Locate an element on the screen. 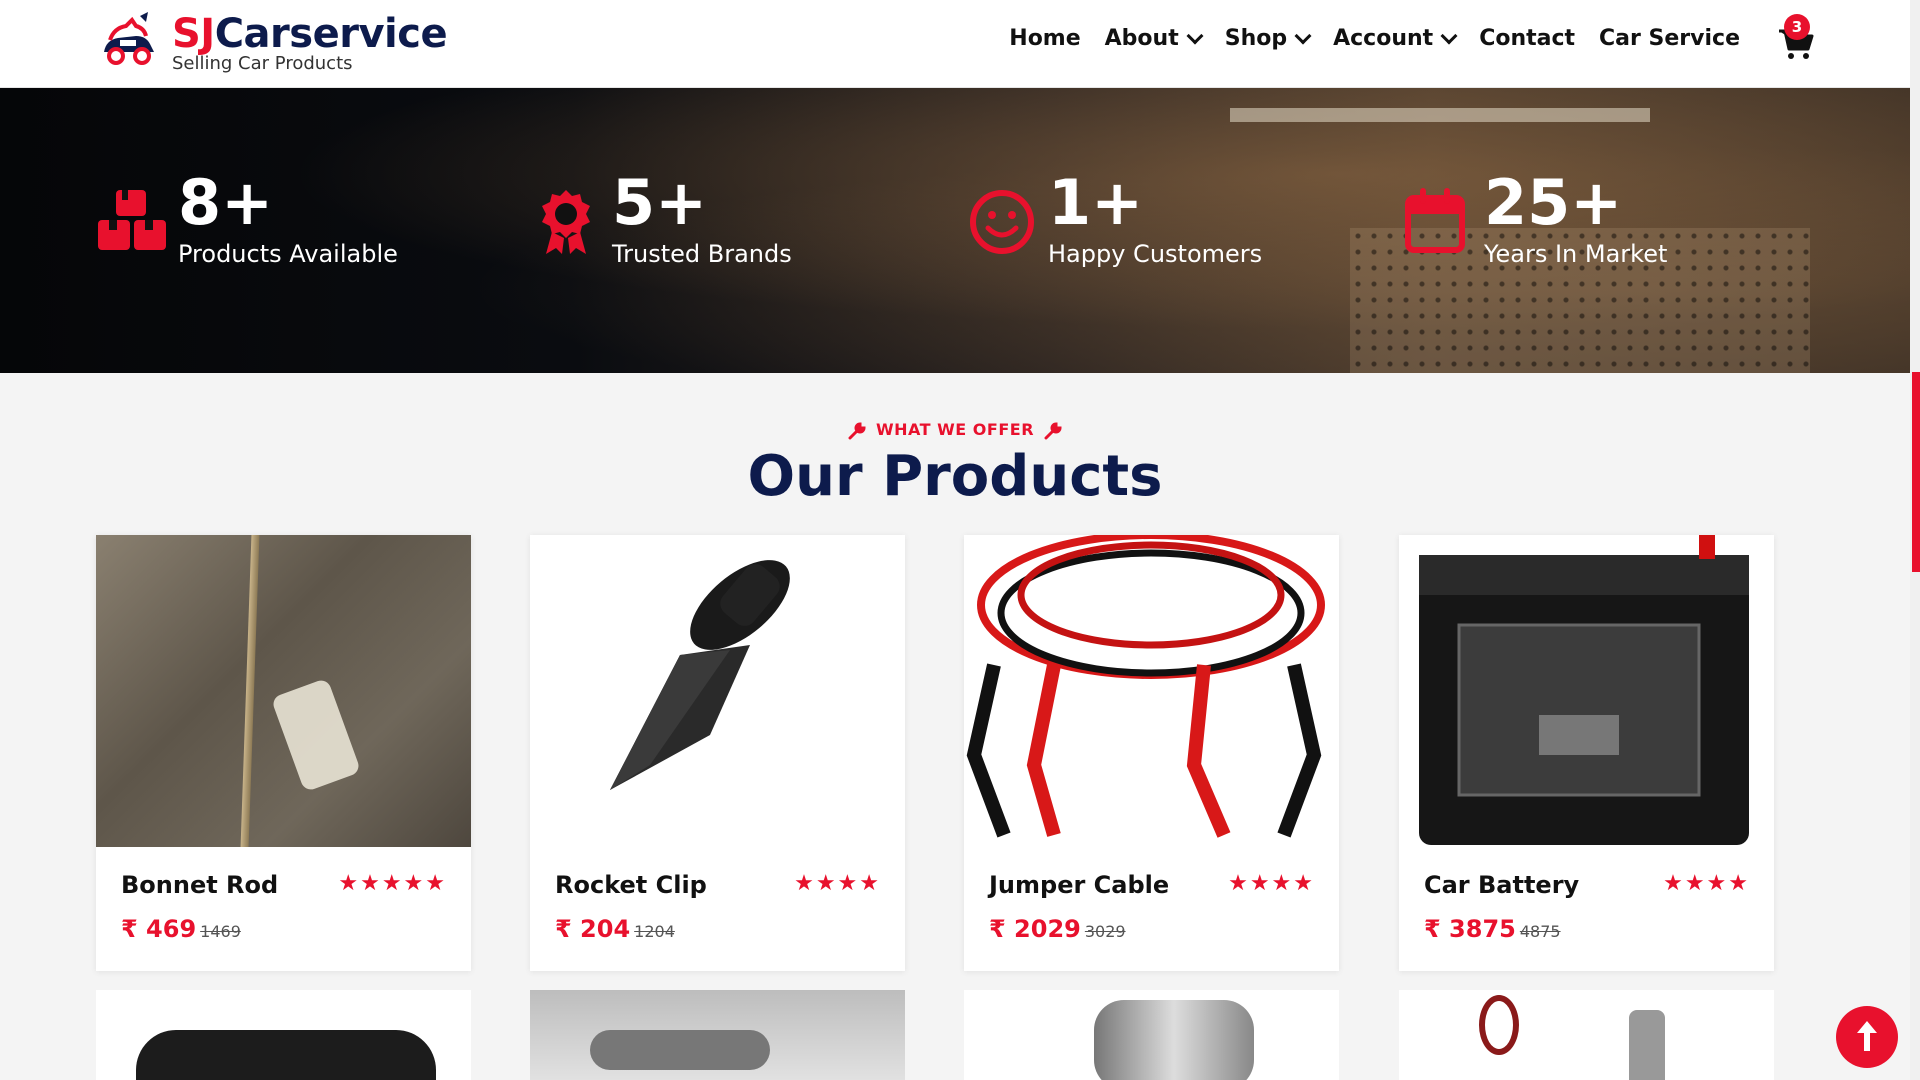 The width and height of the screenshot is (1920, 1080). scroll-to-top-button is located at coordinates (1867, 1037).